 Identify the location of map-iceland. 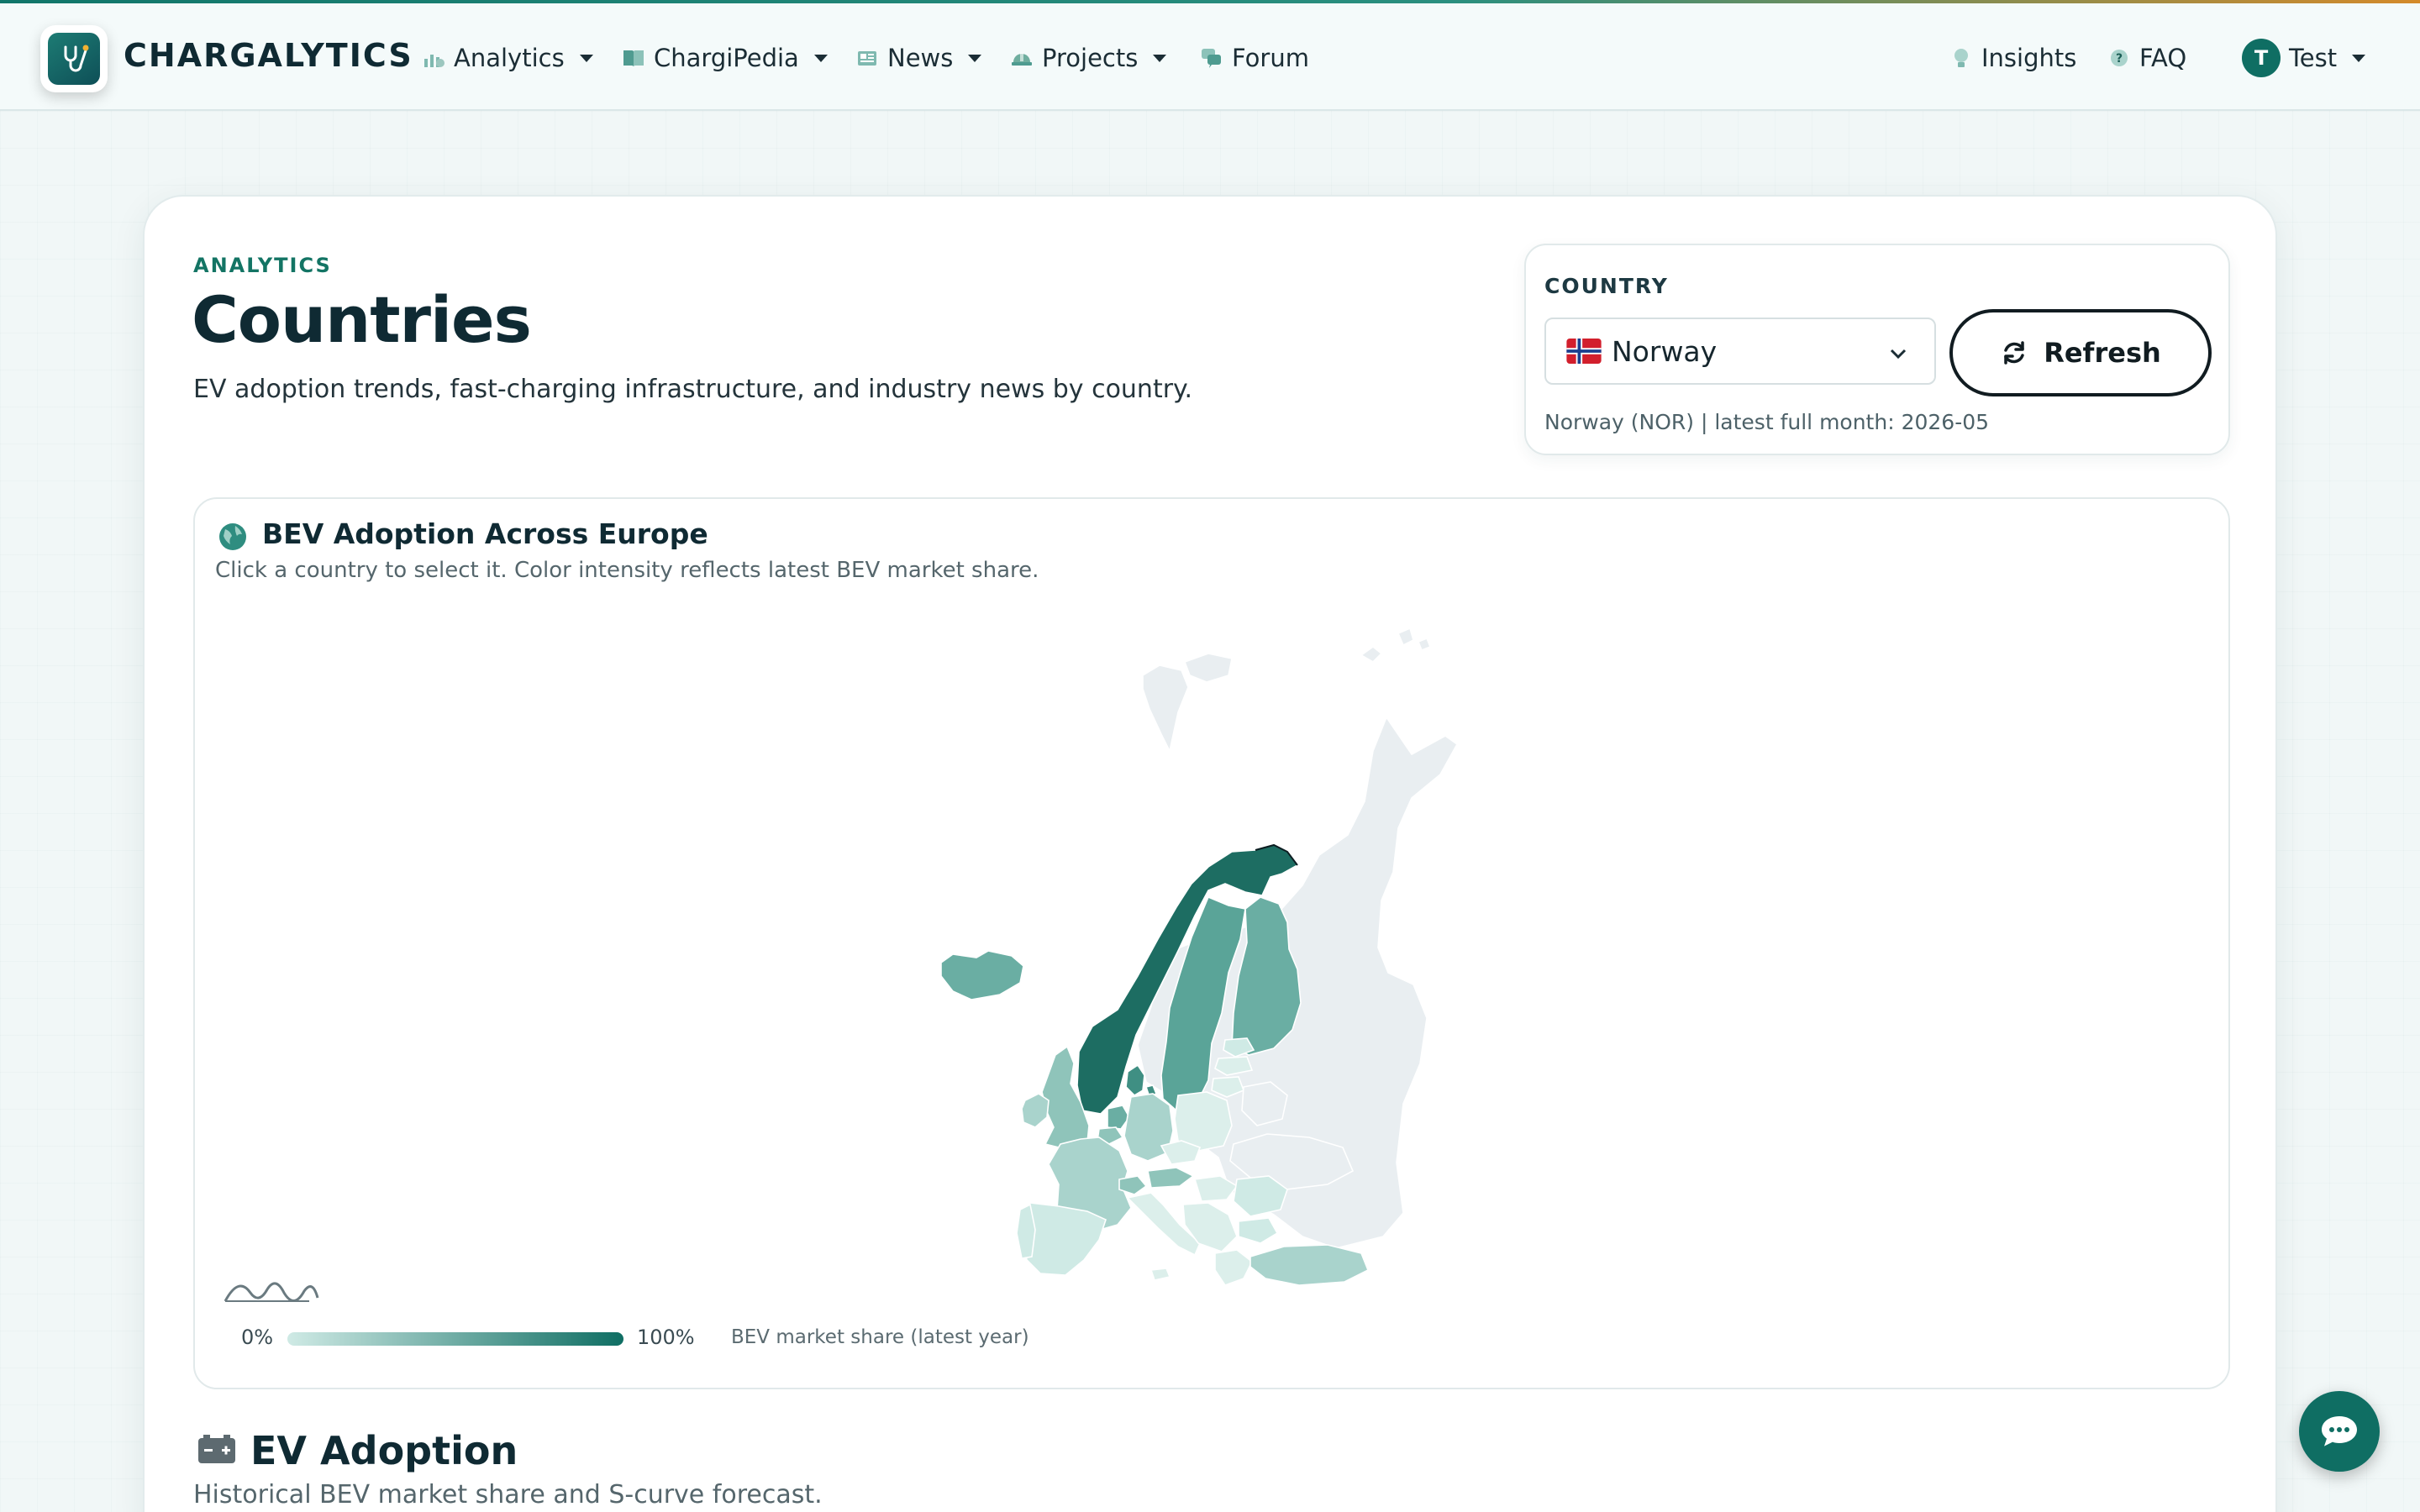
(982, 975).